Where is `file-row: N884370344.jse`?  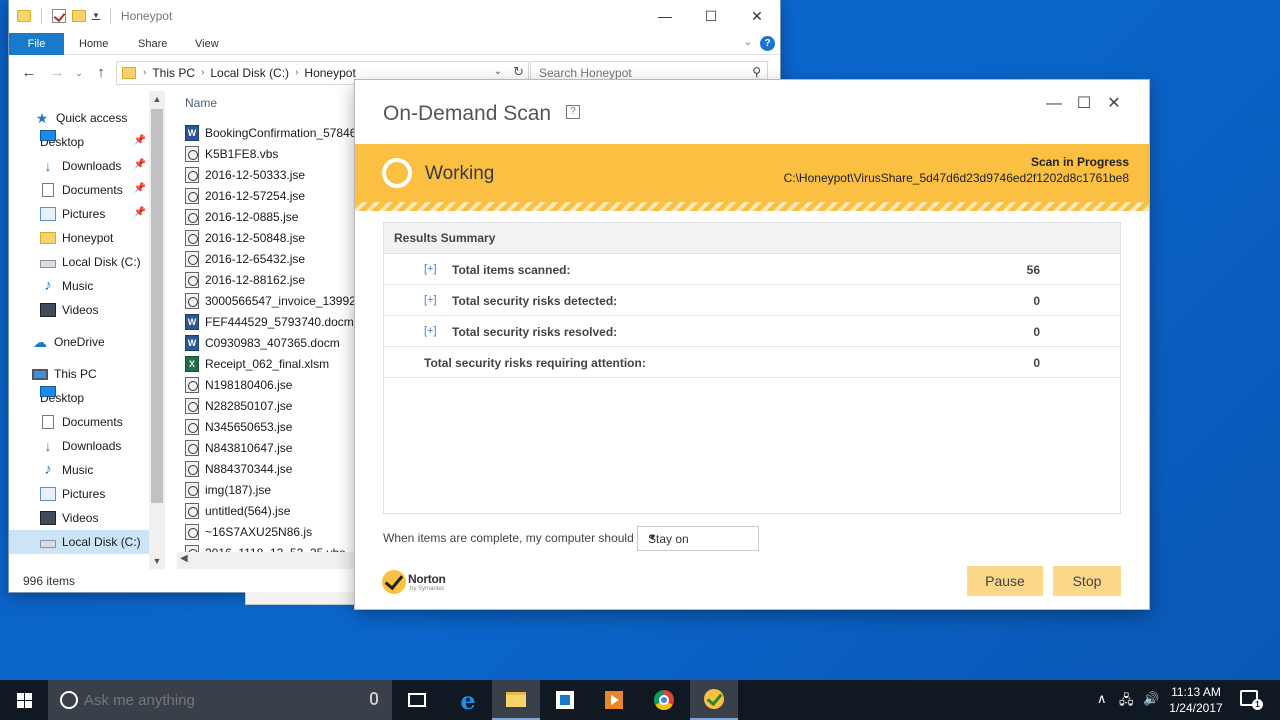 file-row: N884370344.jse is located at coordinates (275, 468).